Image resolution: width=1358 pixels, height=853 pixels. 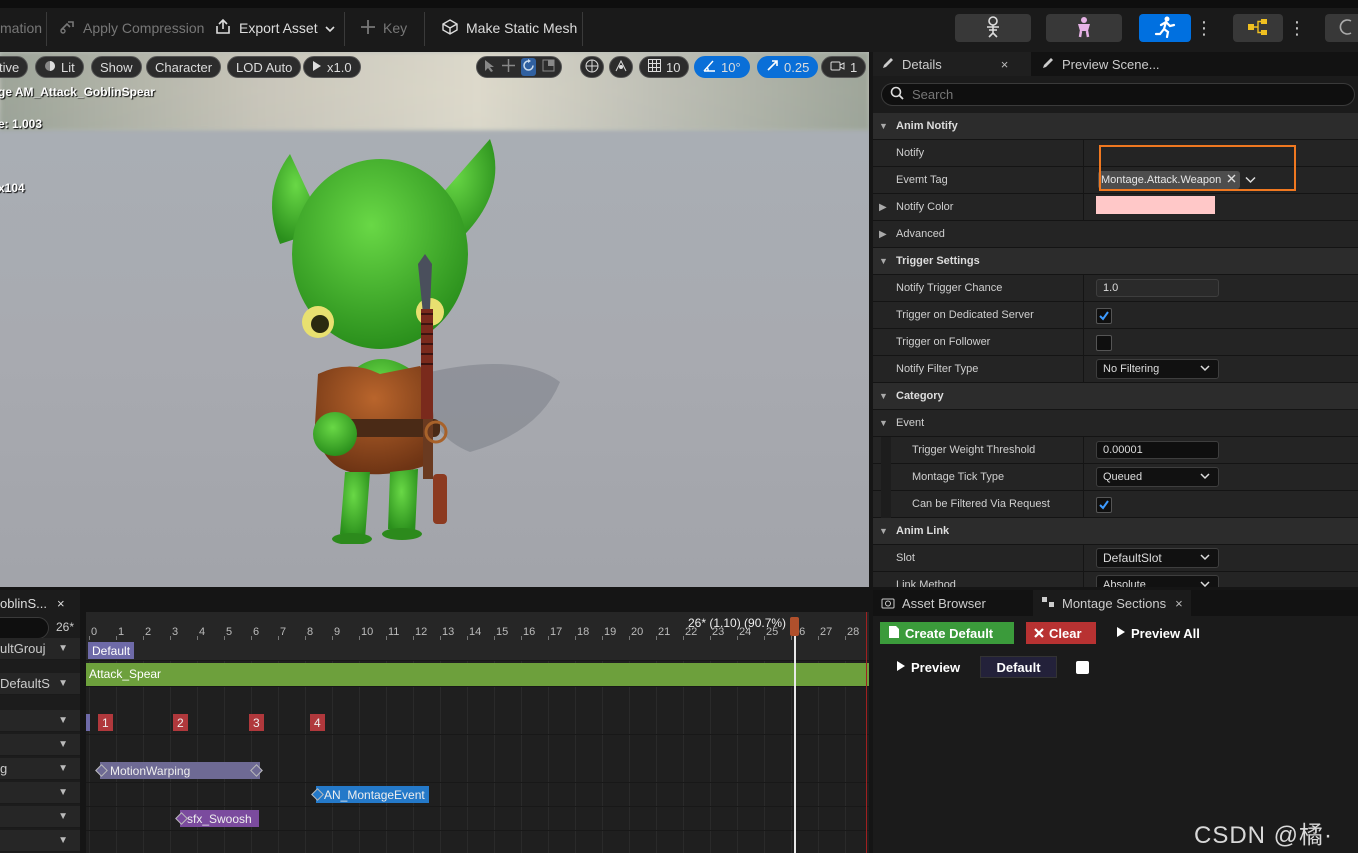 What do you see at coordinates (1341, 28) in the screenshot?
I see `more-mode-button` at bounding box center [1341, 28].